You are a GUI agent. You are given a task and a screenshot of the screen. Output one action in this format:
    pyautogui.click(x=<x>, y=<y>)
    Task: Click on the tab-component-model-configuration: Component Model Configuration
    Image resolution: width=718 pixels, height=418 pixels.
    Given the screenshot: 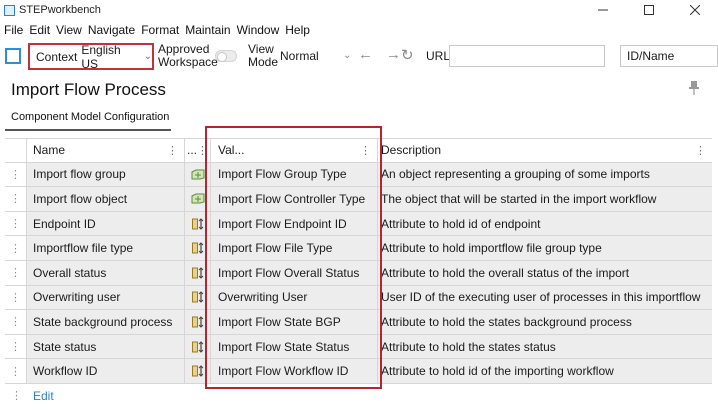 What is the action you would take?
    pyautogui.click(x=90, y=117)
    